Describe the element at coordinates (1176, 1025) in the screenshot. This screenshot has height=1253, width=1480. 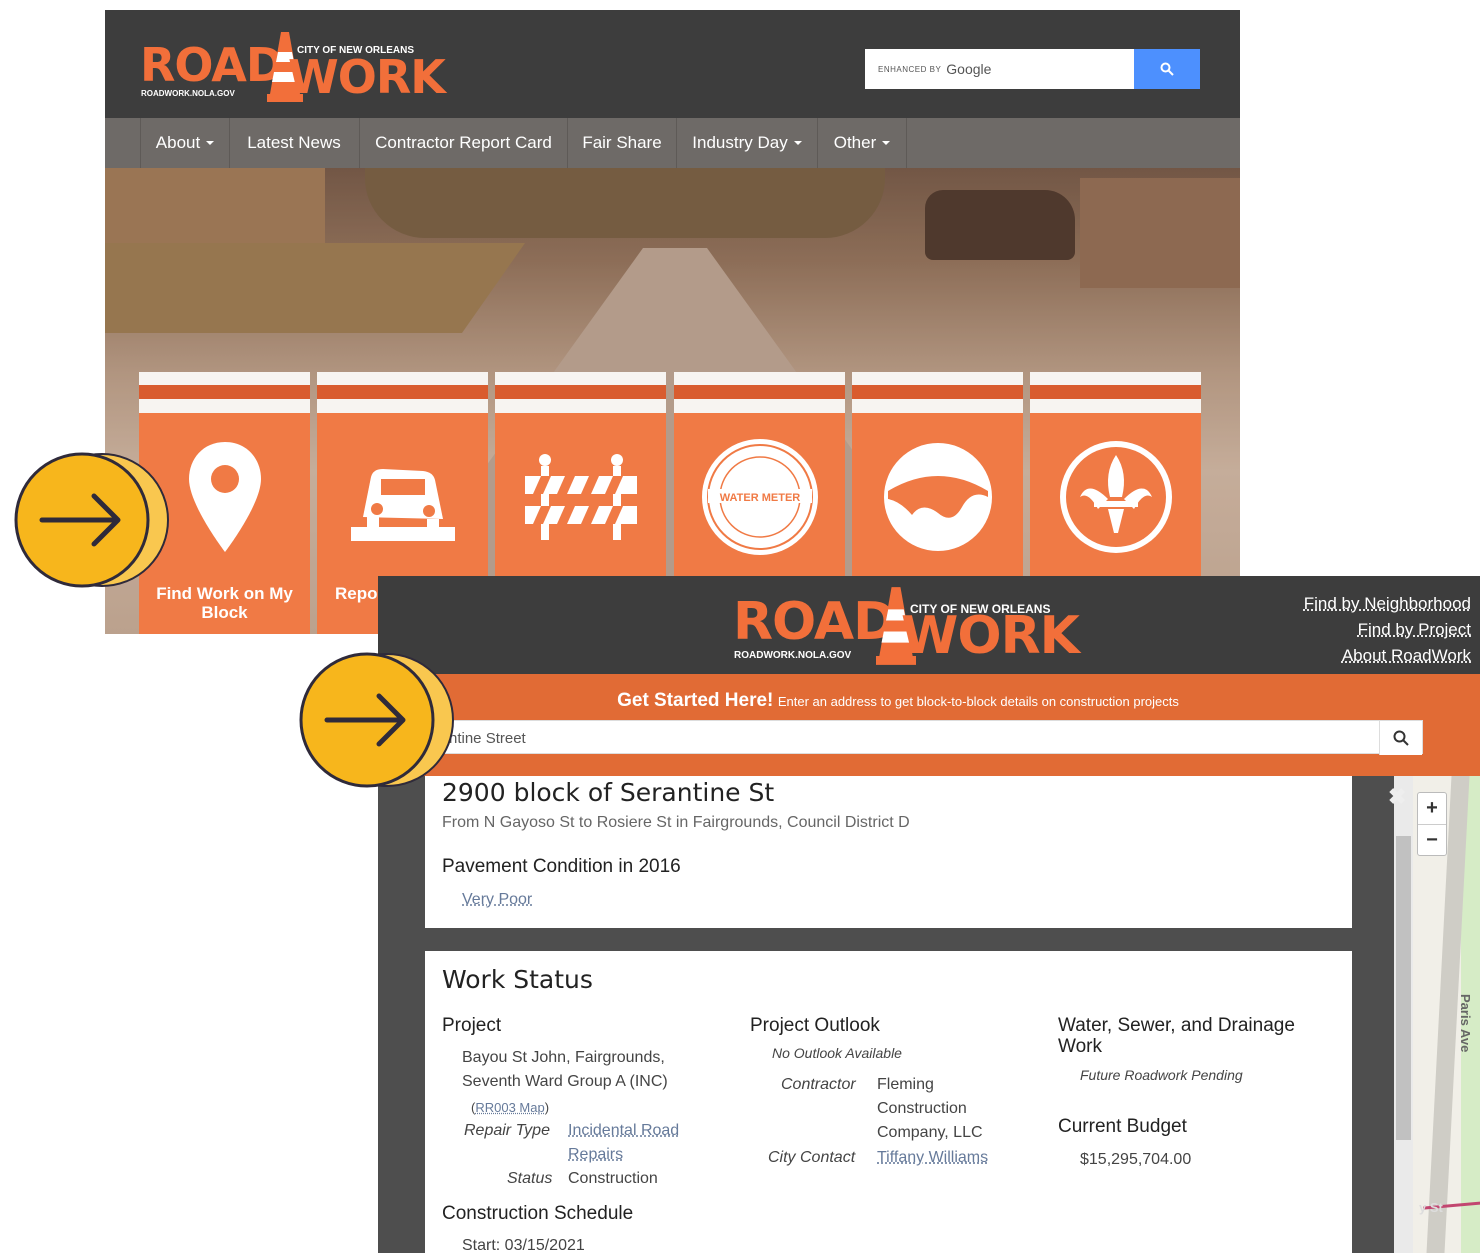
I see `water-sewer-heading: Water, Sewer, and Drainage` at that location.